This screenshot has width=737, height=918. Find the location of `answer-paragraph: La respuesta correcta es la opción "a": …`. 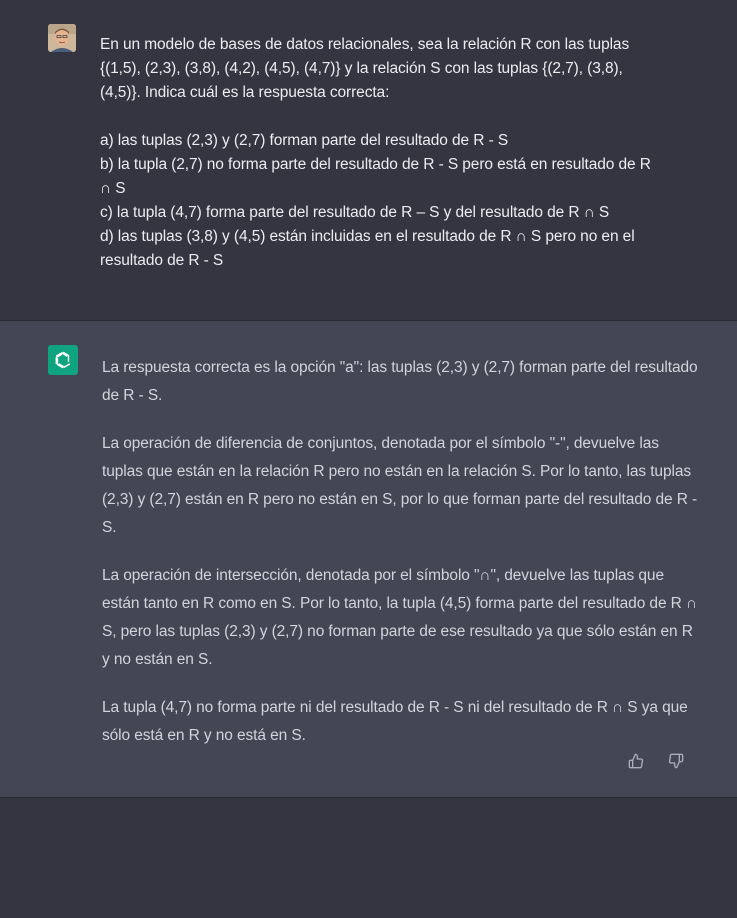

answer-paragraph: La respuesta correcta es la opción "a": … is located at coordinates (400, 381).